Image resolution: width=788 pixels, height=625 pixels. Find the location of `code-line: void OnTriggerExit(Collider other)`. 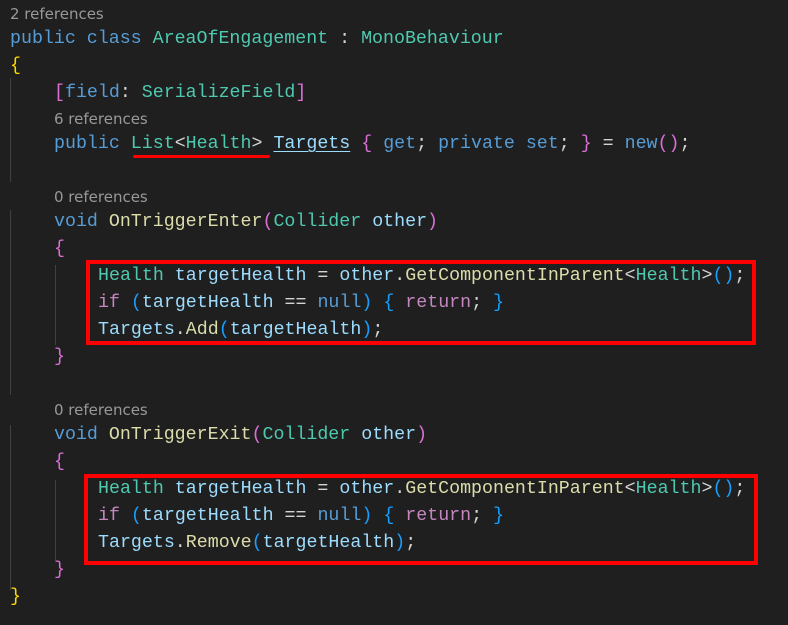

code-line: void OnTriggerExit(Collider other) is located at coordinates (399, 435).